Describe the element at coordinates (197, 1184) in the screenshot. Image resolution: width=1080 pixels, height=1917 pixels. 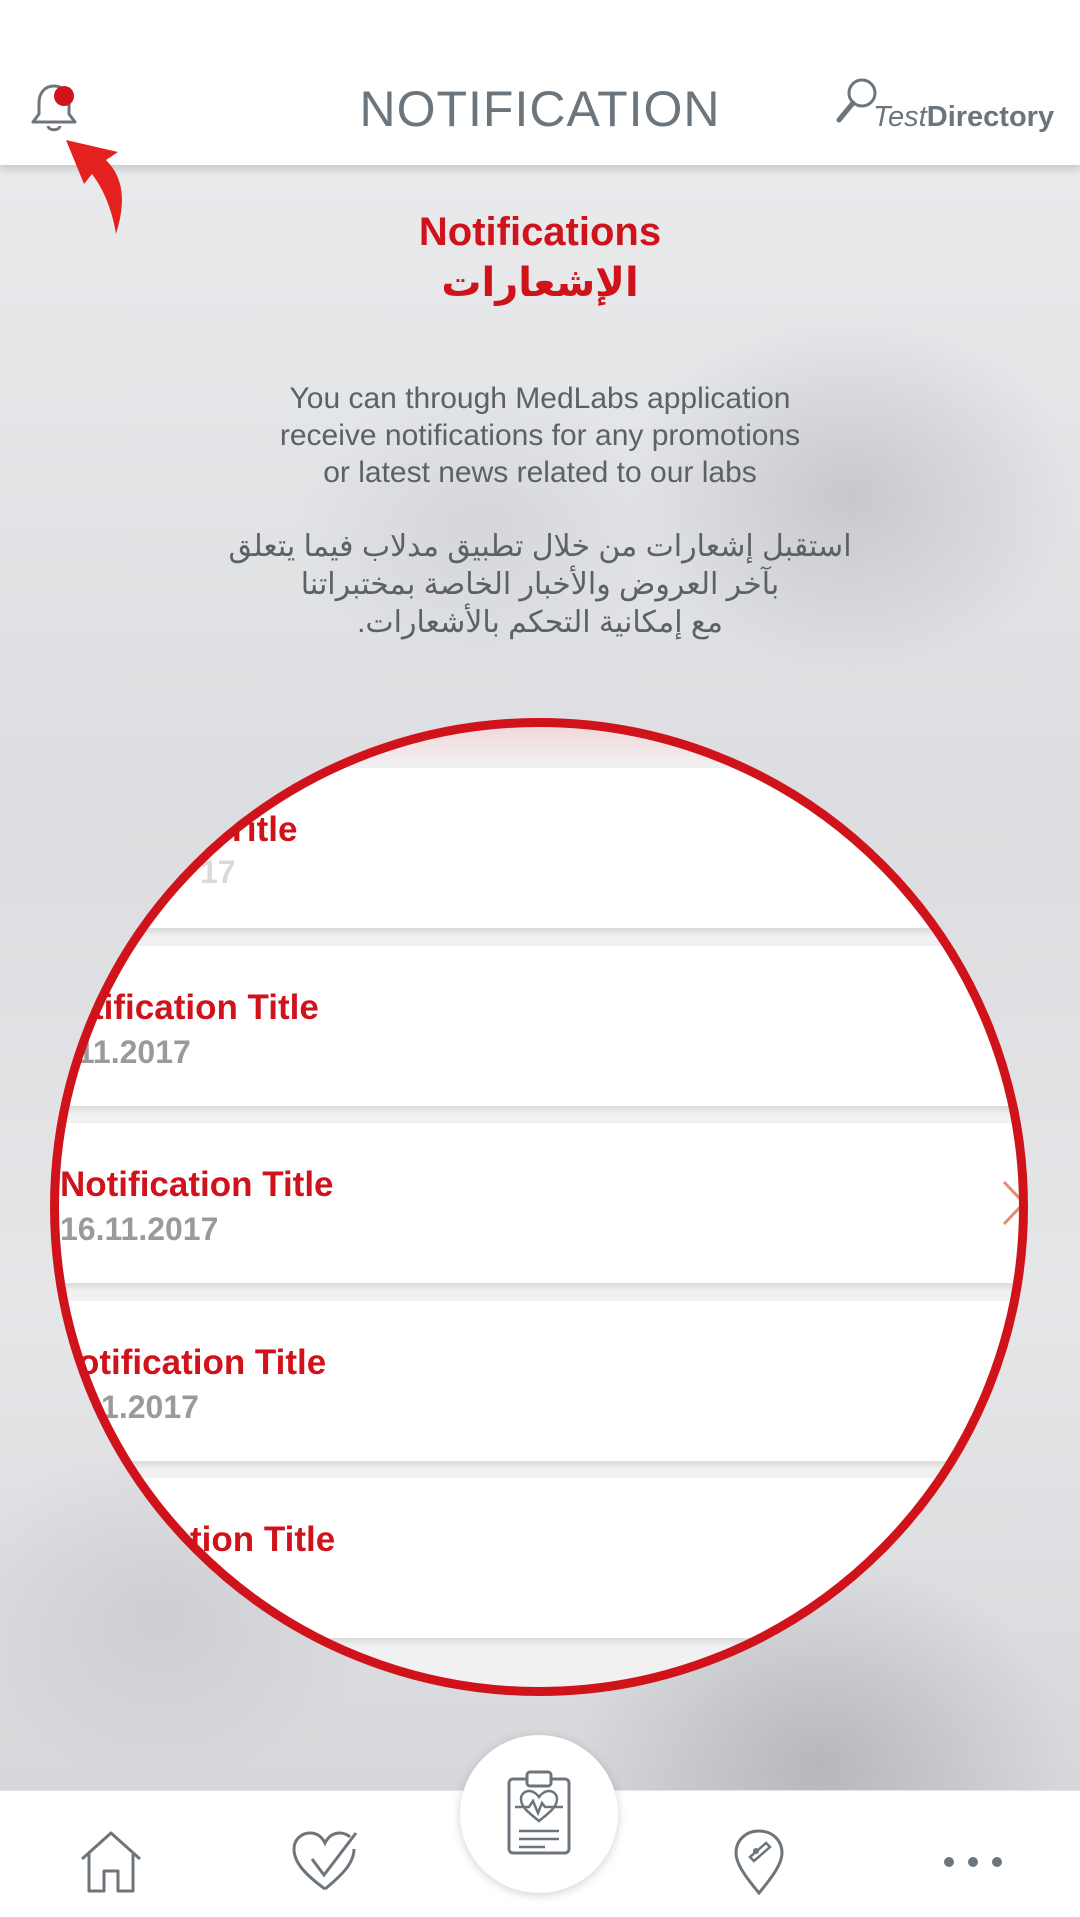
I see `notification-title: Notification Title` at that location.